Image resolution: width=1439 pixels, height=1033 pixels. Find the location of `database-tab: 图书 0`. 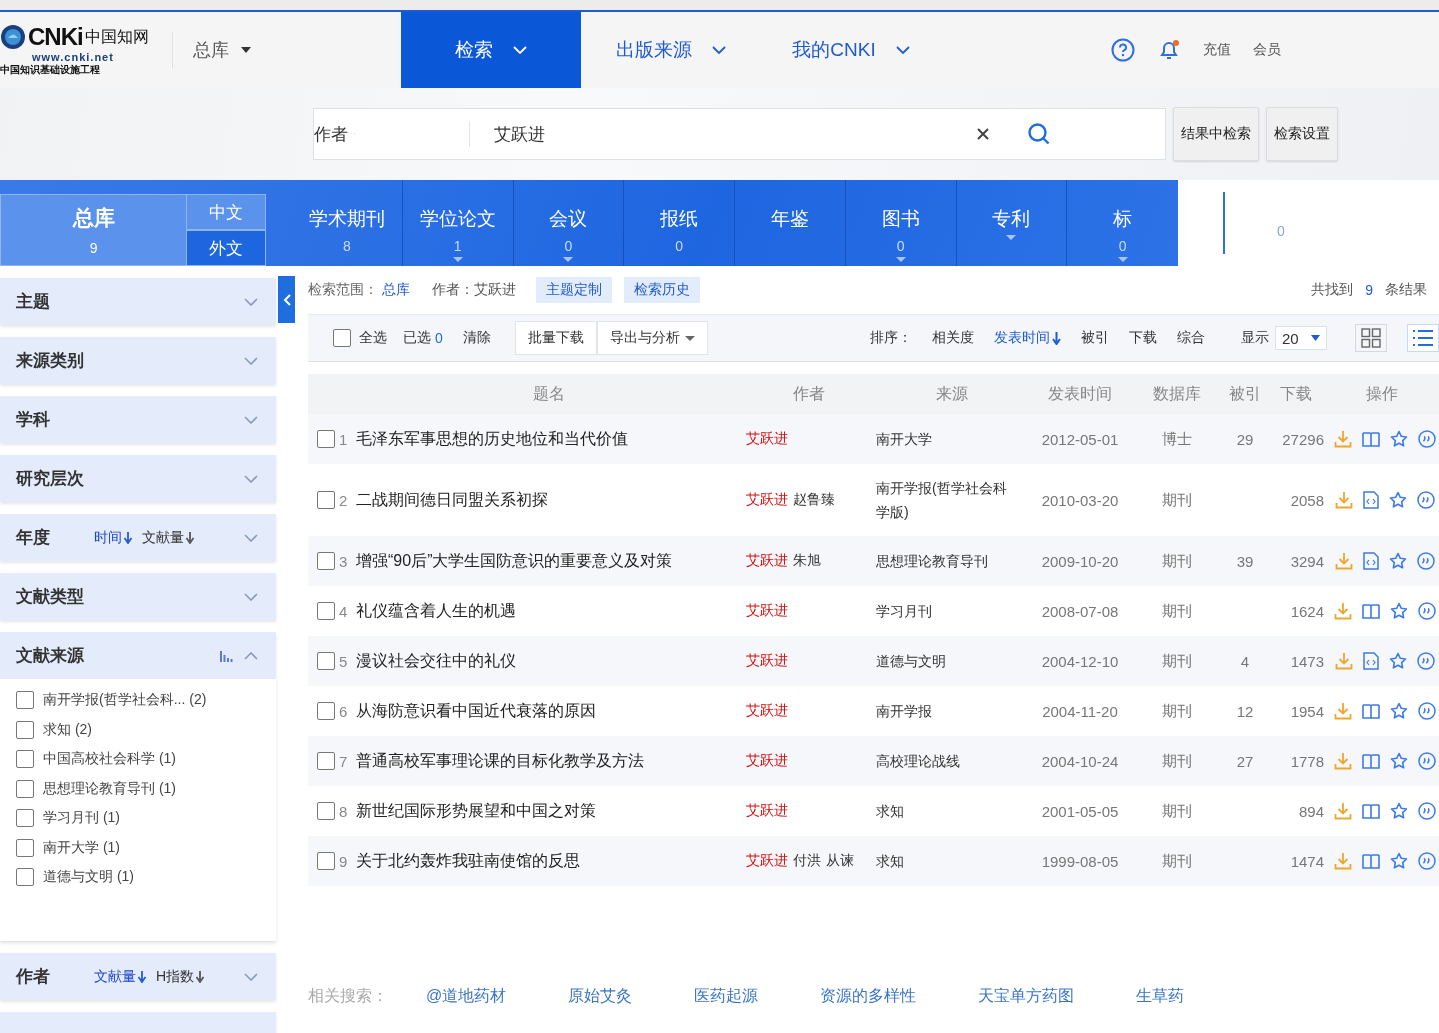

database-tab: 图书 0 is located at coordinates (901, 223).